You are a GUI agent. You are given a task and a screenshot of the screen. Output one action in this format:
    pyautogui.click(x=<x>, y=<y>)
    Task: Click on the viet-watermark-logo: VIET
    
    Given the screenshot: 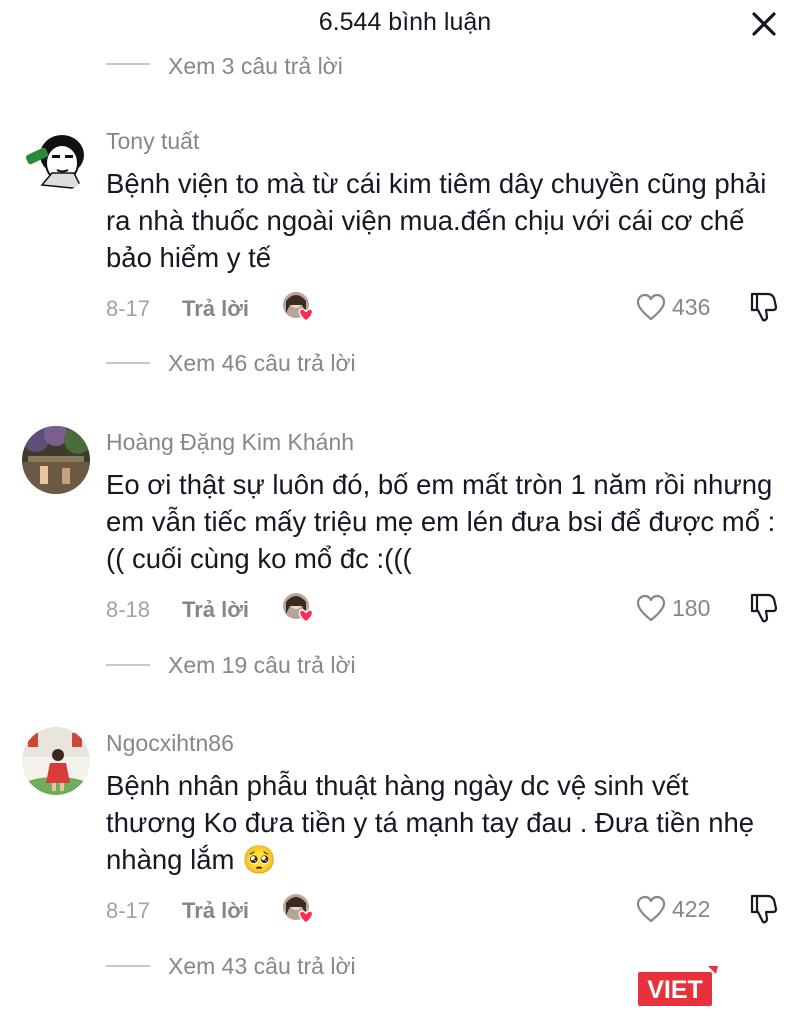 What is the action you would take?
    pyautogui.click(x=678, y=986)
    